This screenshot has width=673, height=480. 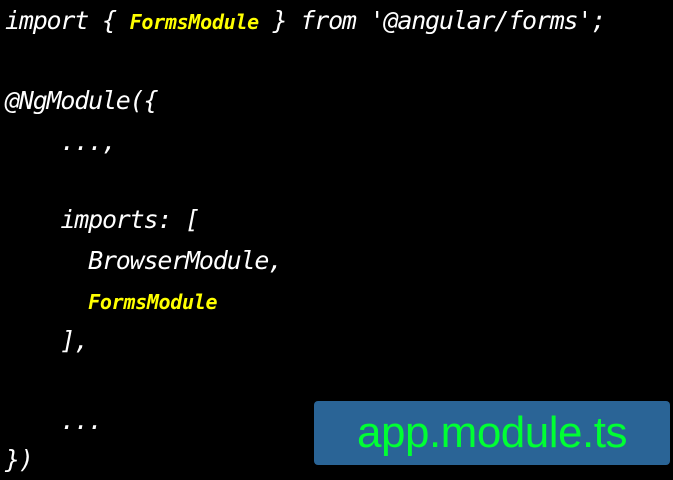 What do you see at coordinates (432, 20) in the screenshot?
I see `import-suffix: } from '@angular/forms';` at bounding box center [432, 20].